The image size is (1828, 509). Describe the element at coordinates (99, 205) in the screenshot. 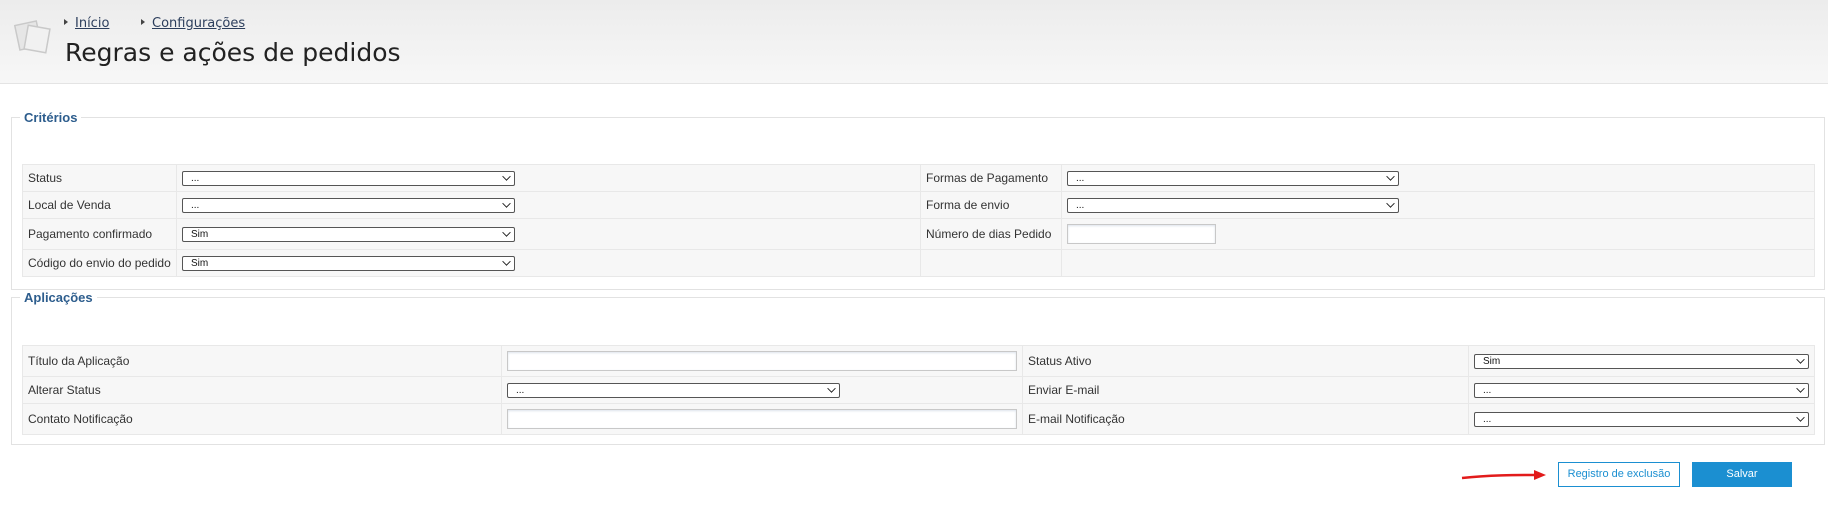

I see `sales-location-label: Local de Venda` at that location.